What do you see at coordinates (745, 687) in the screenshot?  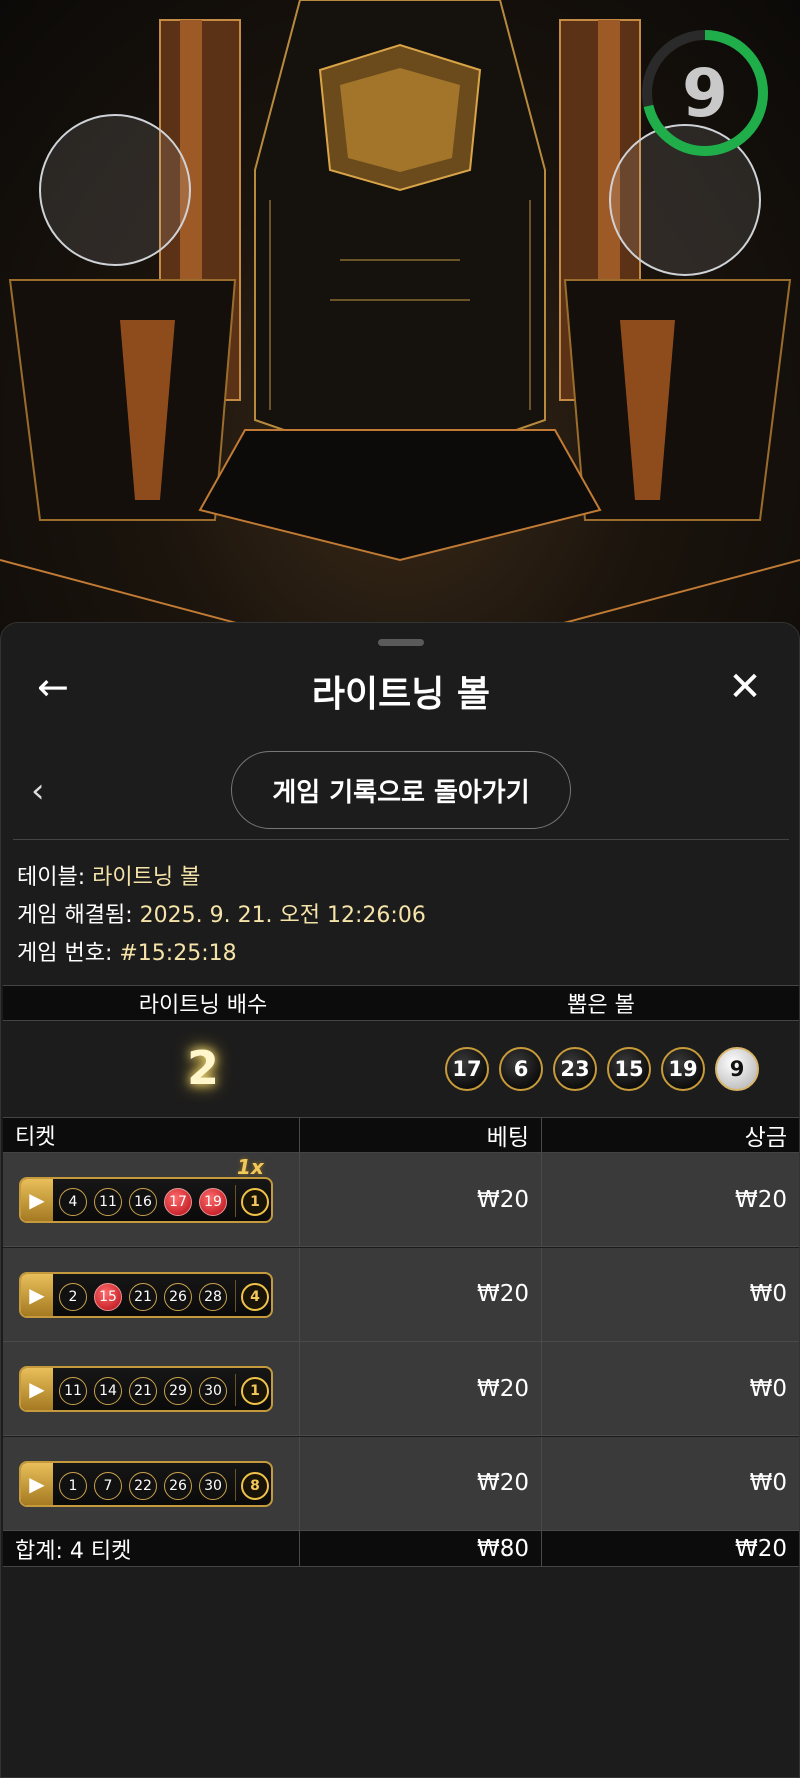 I see `close-icon: ✕` at bounding box center [745, 687].